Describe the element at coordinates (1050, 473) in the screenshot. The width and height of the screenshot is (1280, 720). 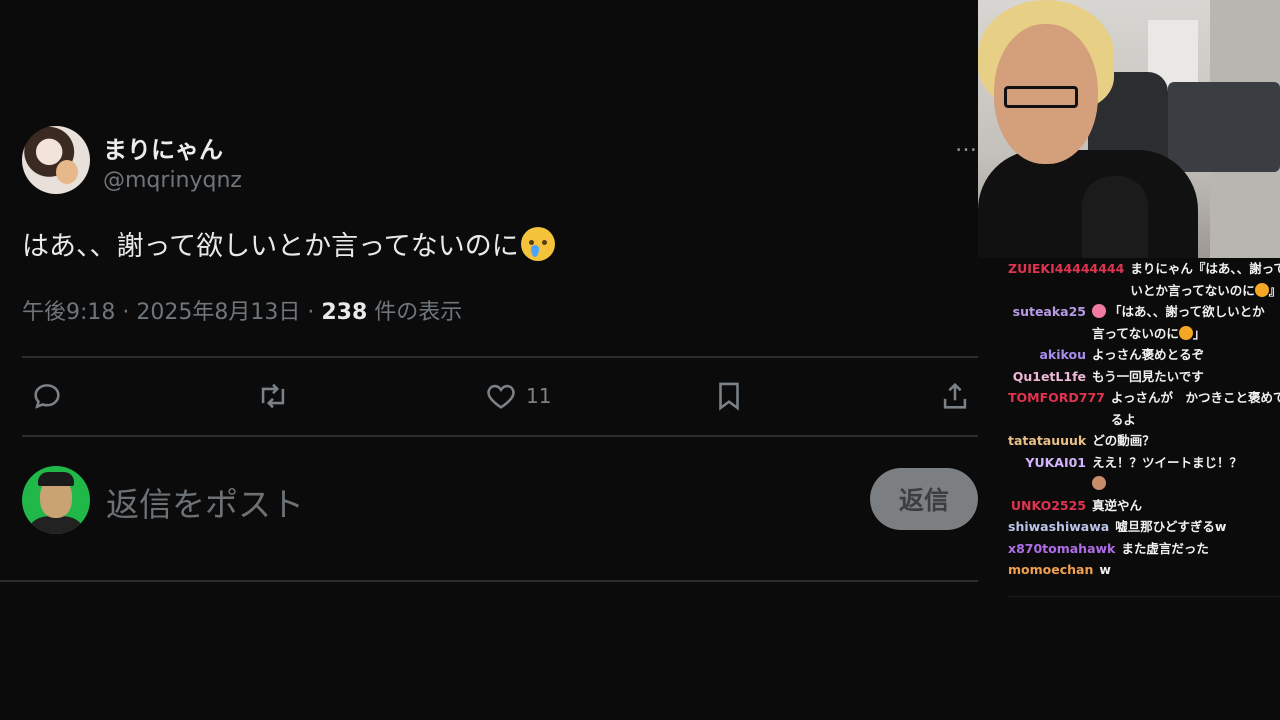
I see `chat-username: YUKAI01` at that location.